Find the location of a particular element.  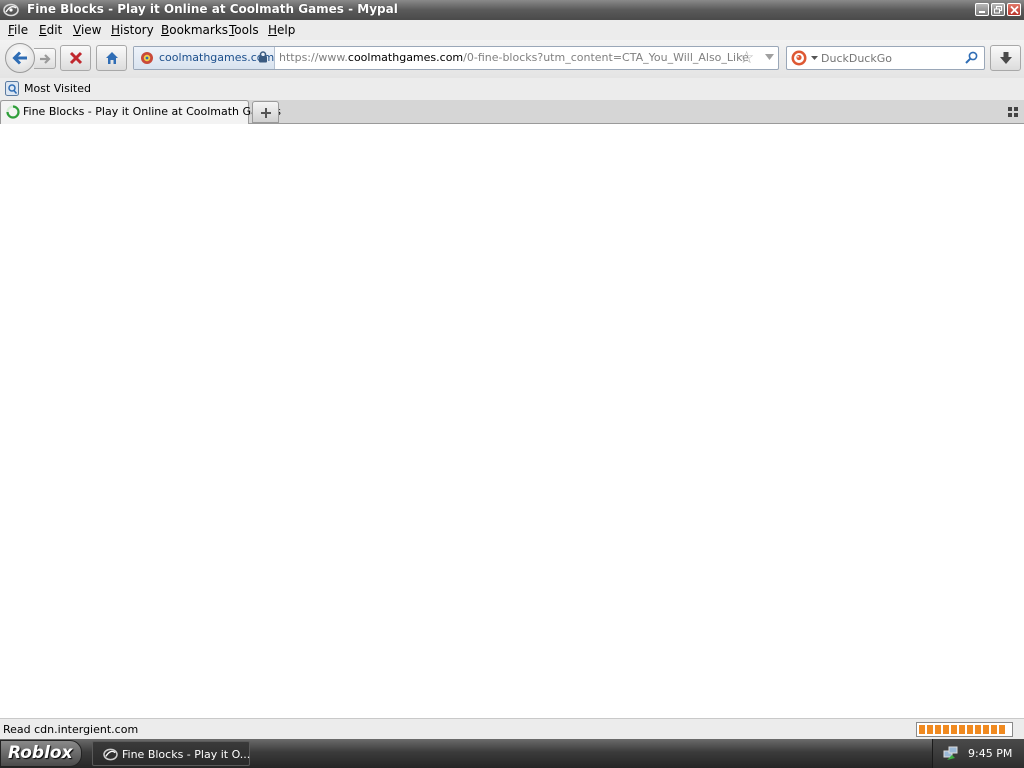

downloads-button is located at coordinates (1005, 58).